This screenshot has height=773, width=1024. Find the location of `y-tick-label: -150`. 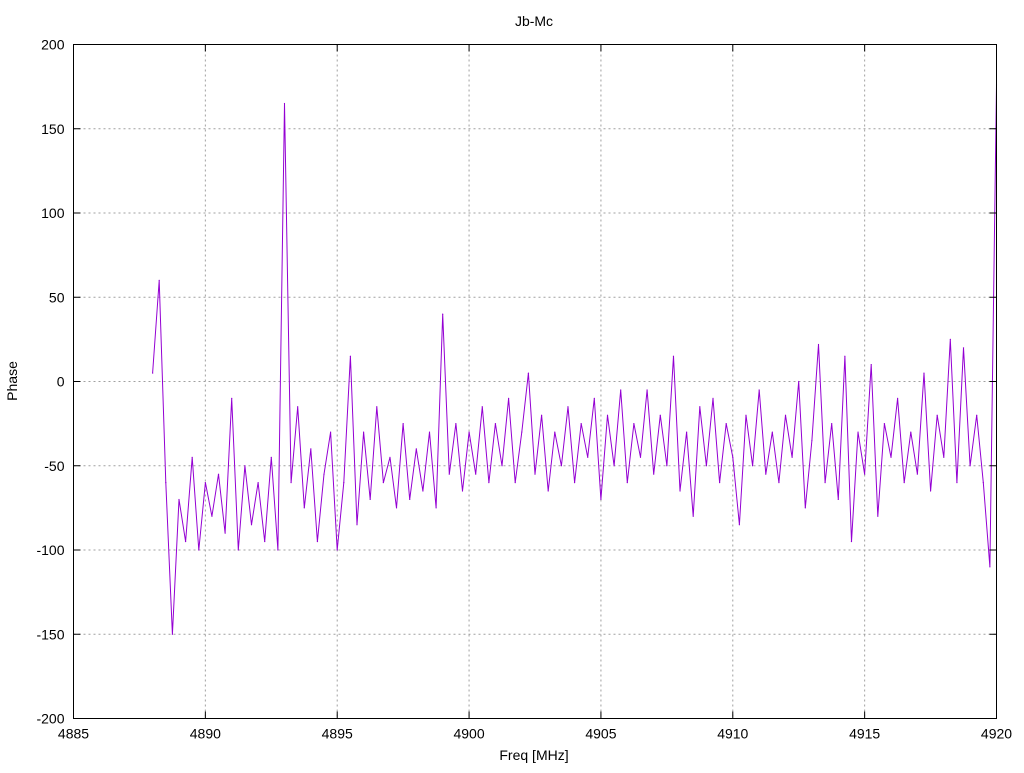

y-tick-label: -150 is located at coordinates (50, 634).